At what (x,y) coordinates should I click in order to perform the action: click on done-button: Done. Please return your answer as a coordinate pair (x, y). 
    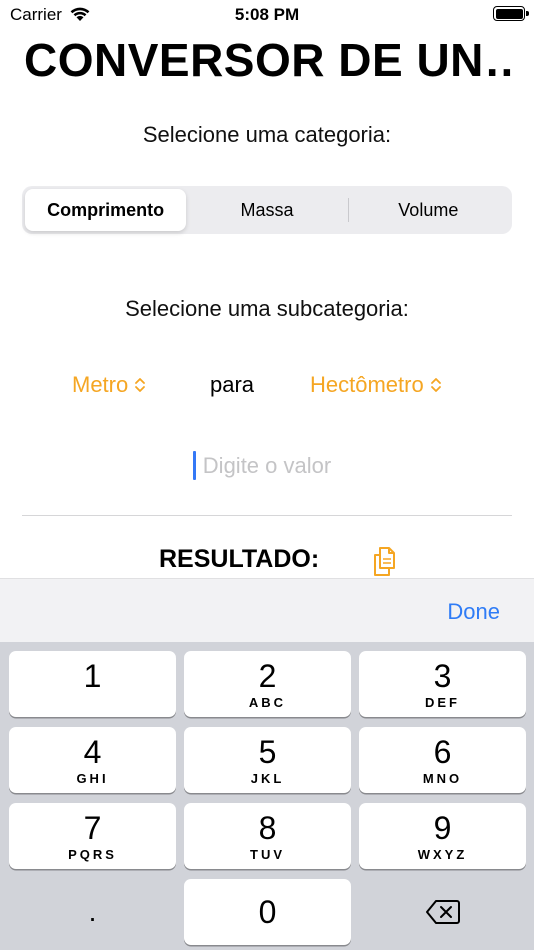
    Looking at the image, I should click on (473, 612).